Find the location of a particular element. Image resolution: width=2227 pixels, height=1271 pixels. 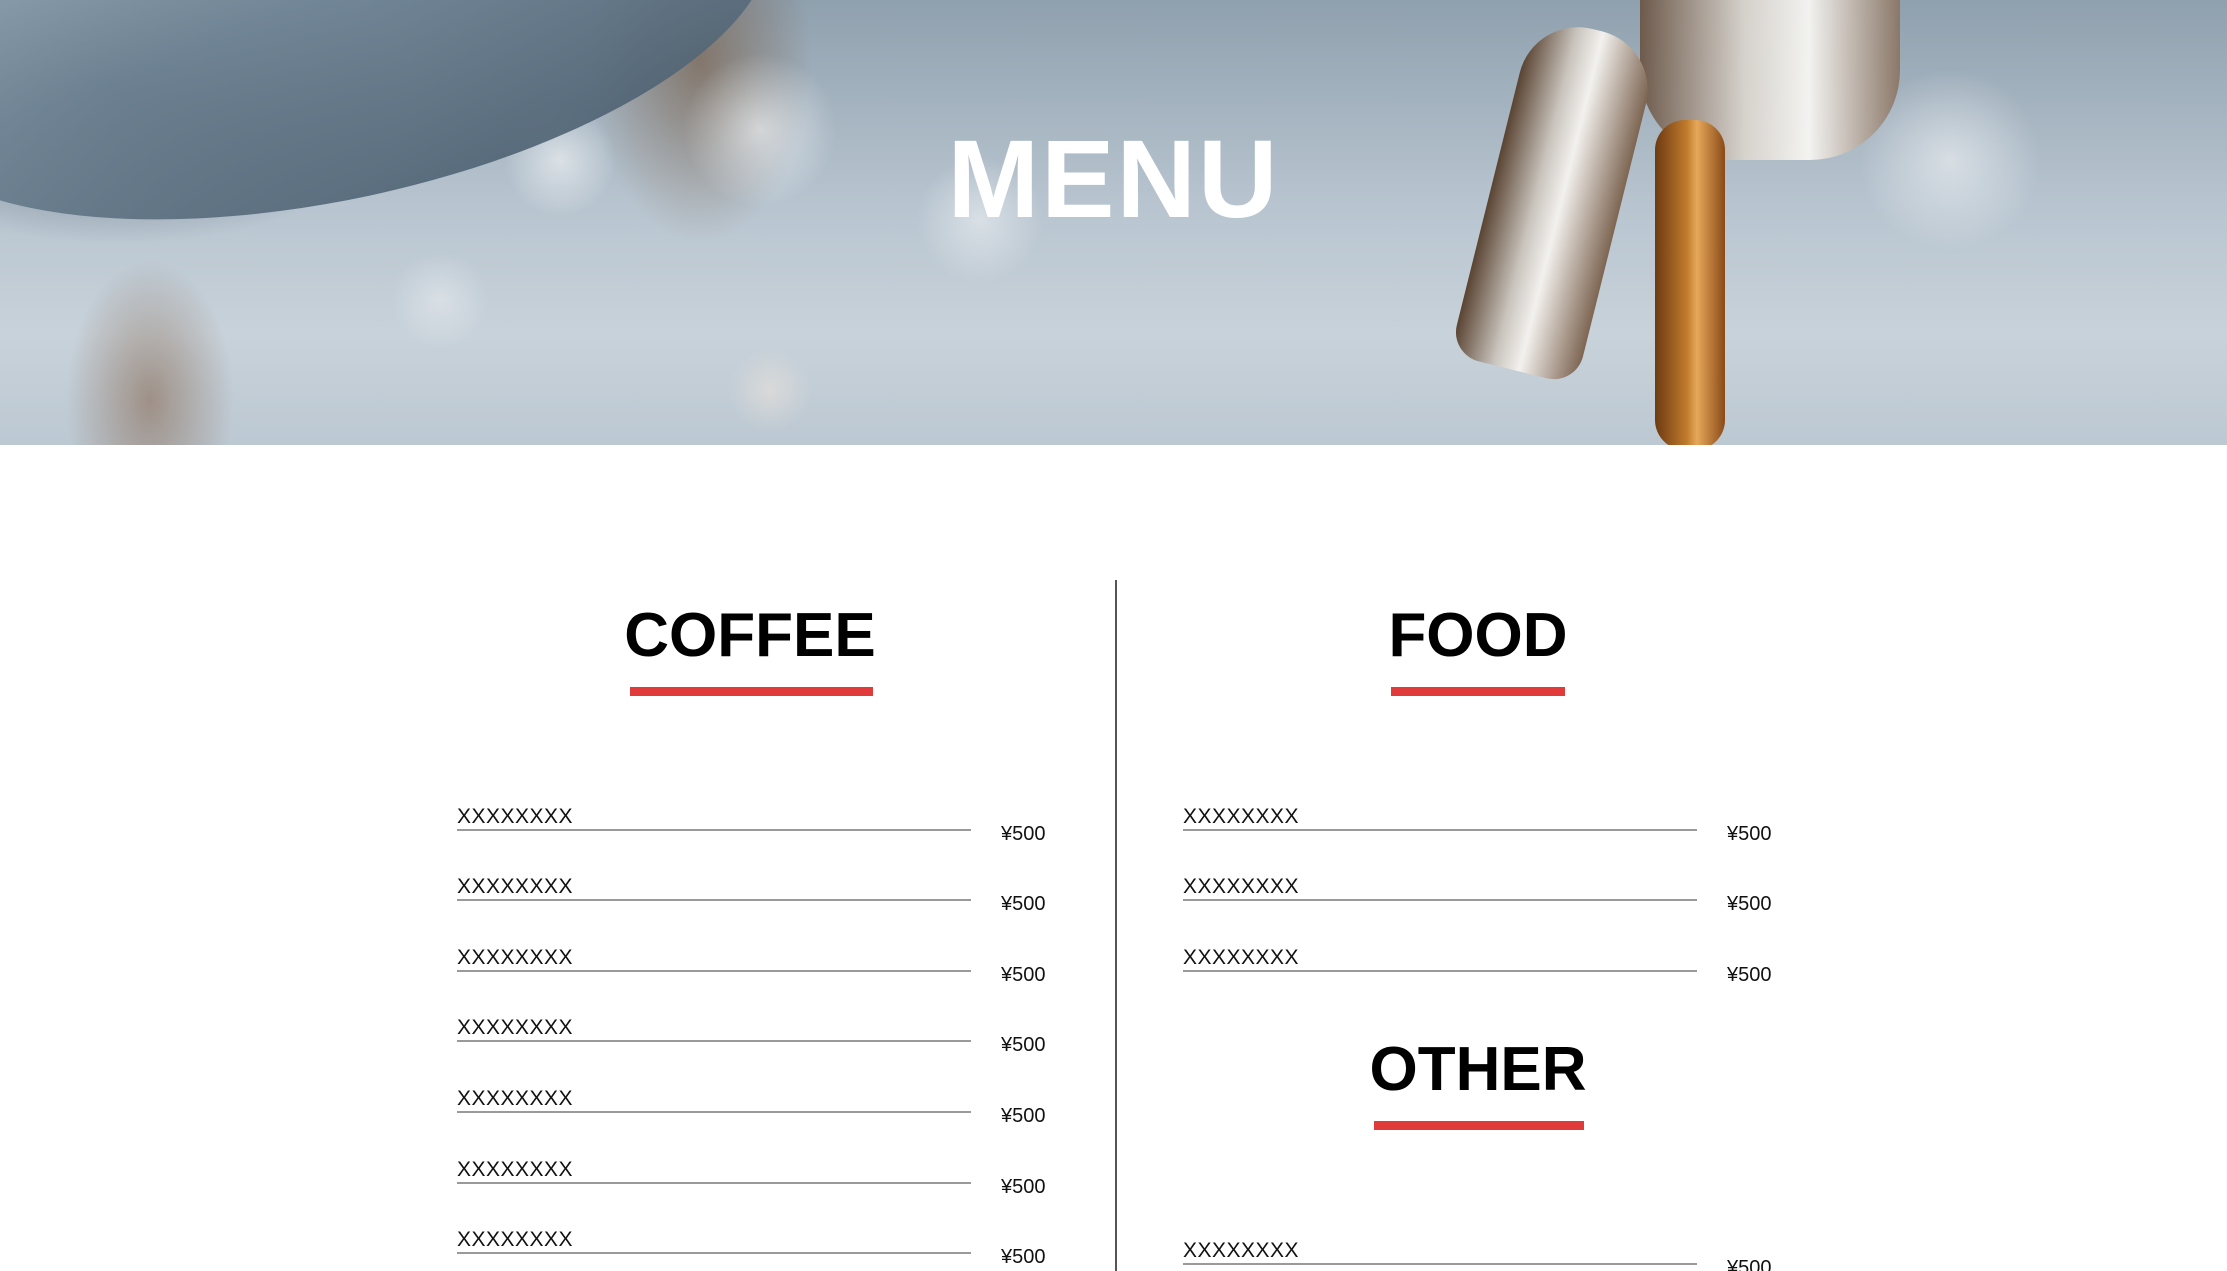

section-underline-coffee is located at coordinates (751, 691).